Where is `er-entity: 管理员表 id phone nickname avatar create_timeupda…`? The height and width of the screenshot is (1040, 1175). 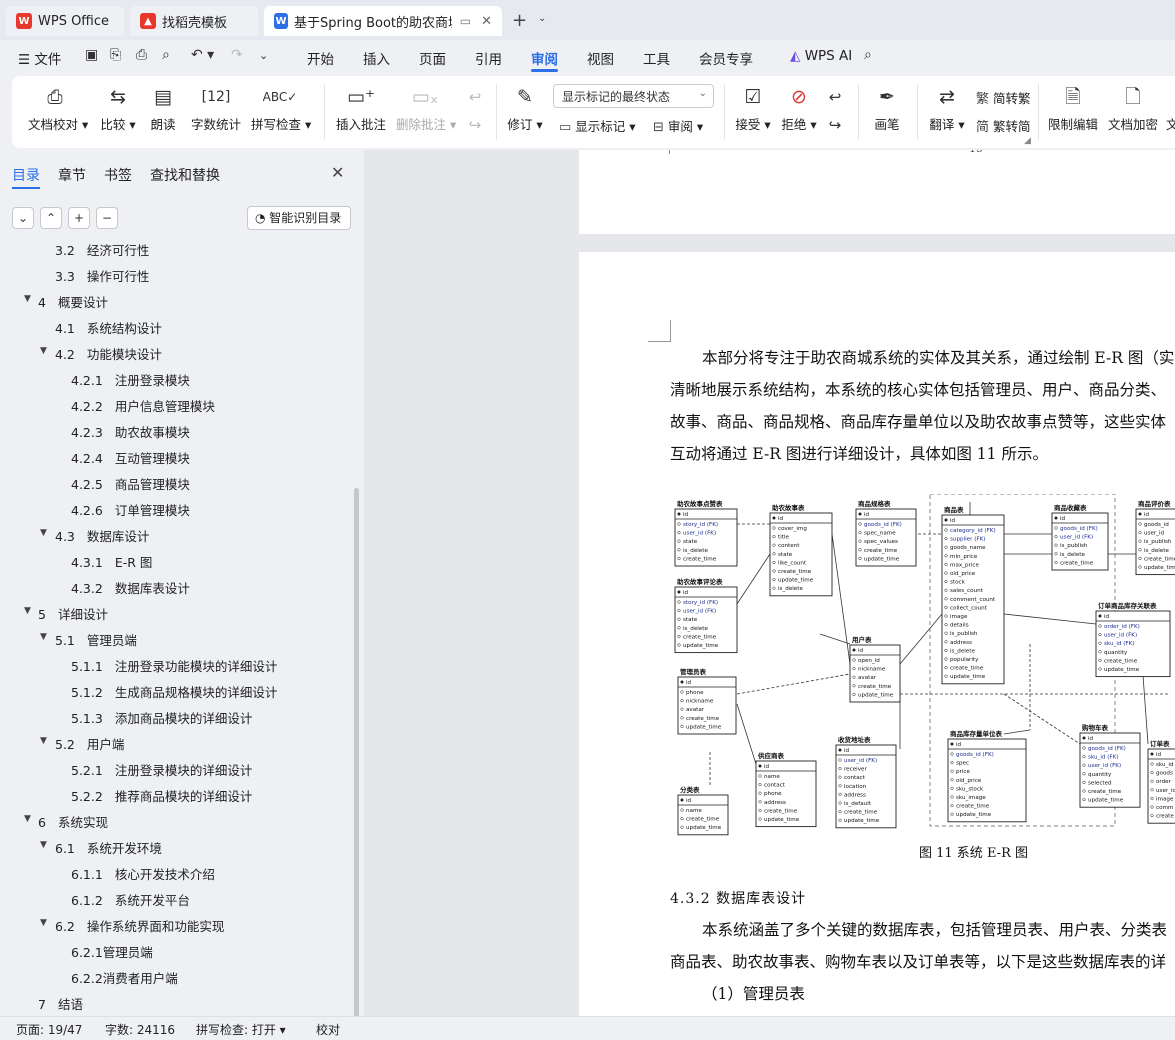
er-entity: 管理员表 id phone nickname avatar create_timeupda… is located at coordinates (707, 701).